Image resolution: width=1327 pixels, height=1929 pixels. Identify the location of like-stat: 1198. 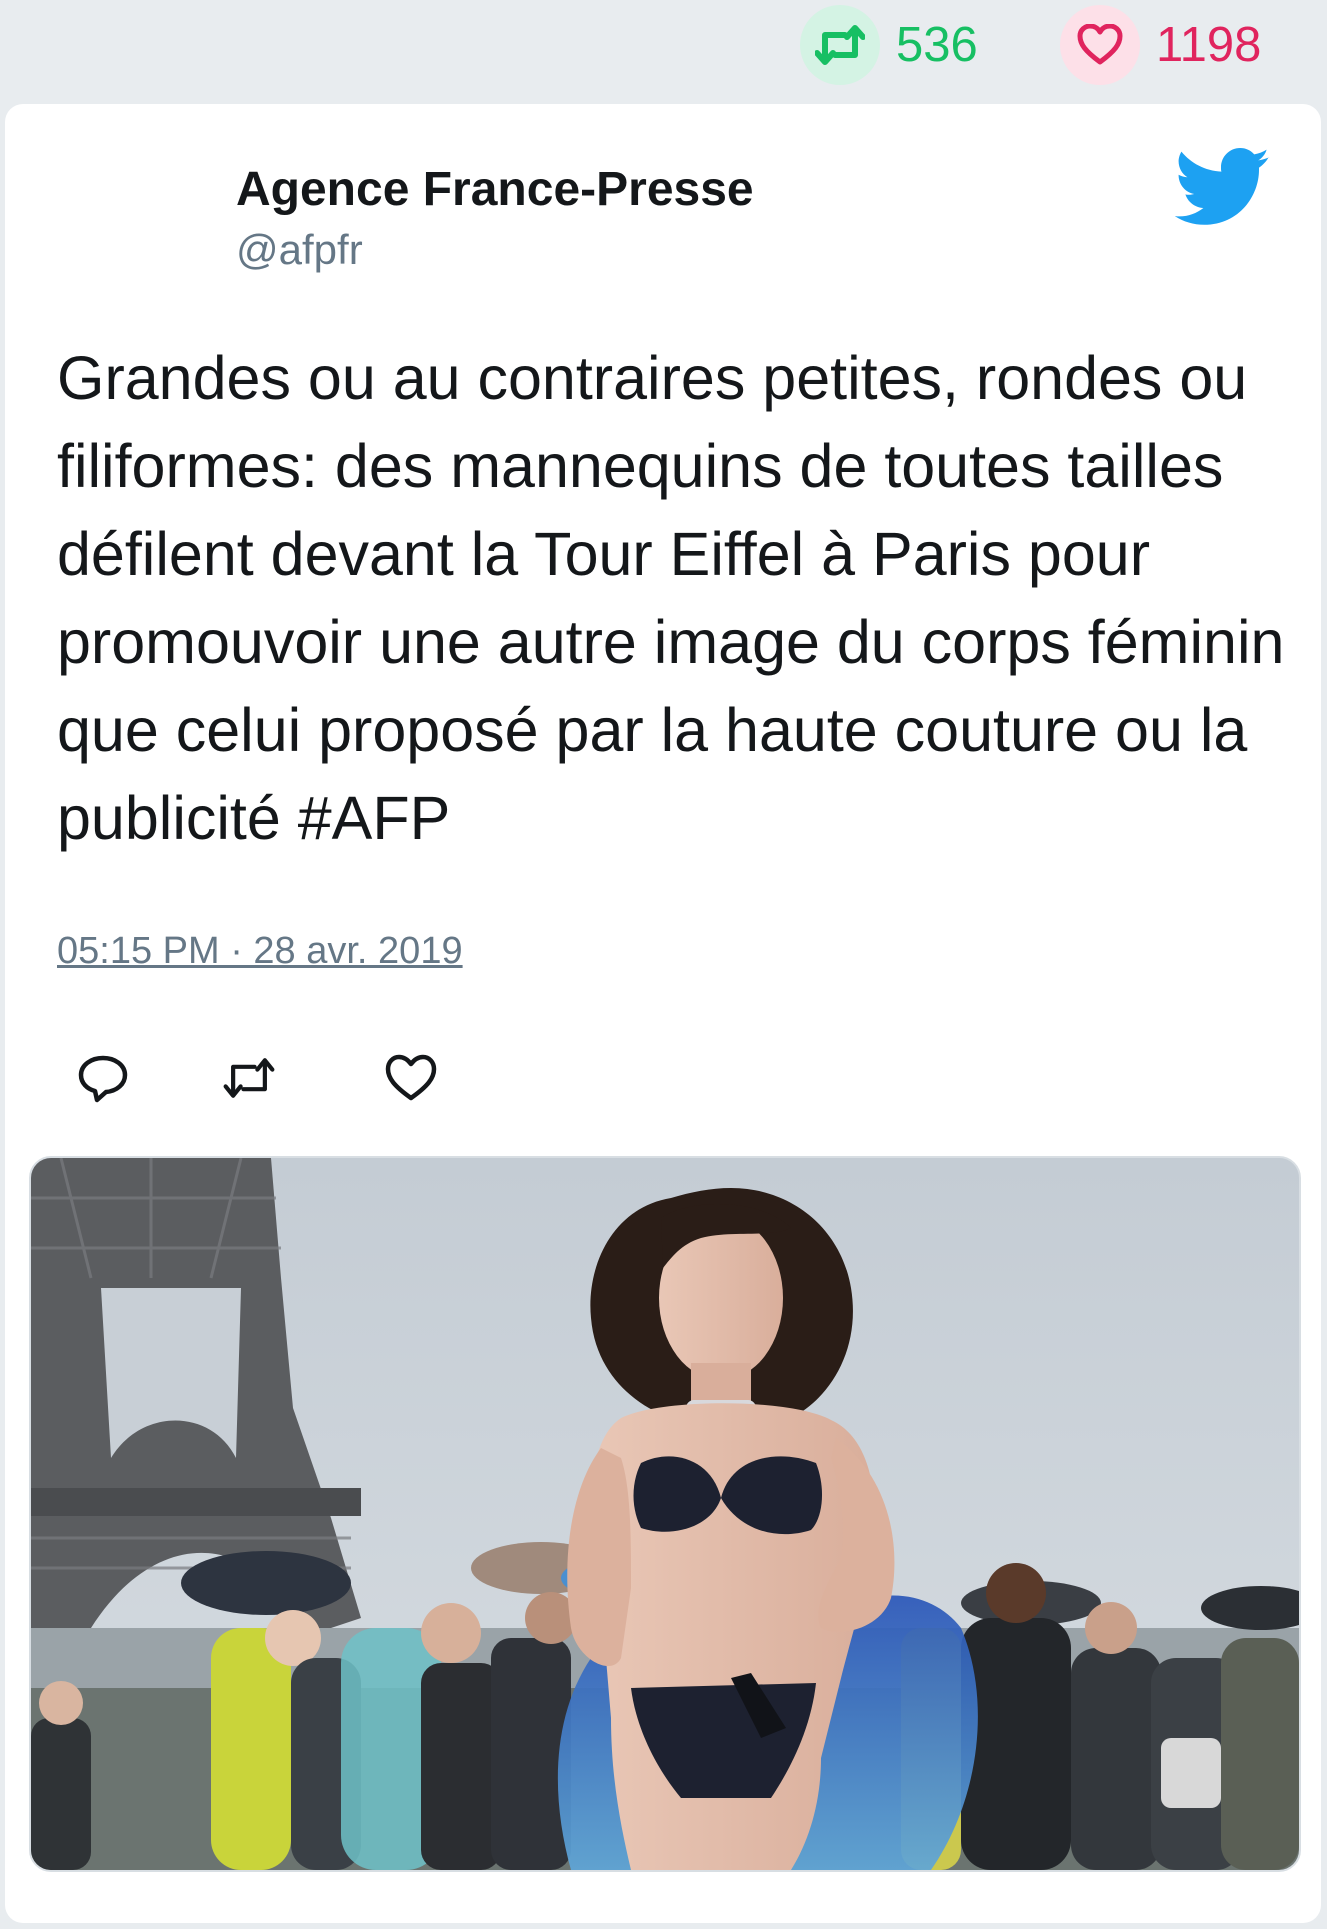
(1161, 45).